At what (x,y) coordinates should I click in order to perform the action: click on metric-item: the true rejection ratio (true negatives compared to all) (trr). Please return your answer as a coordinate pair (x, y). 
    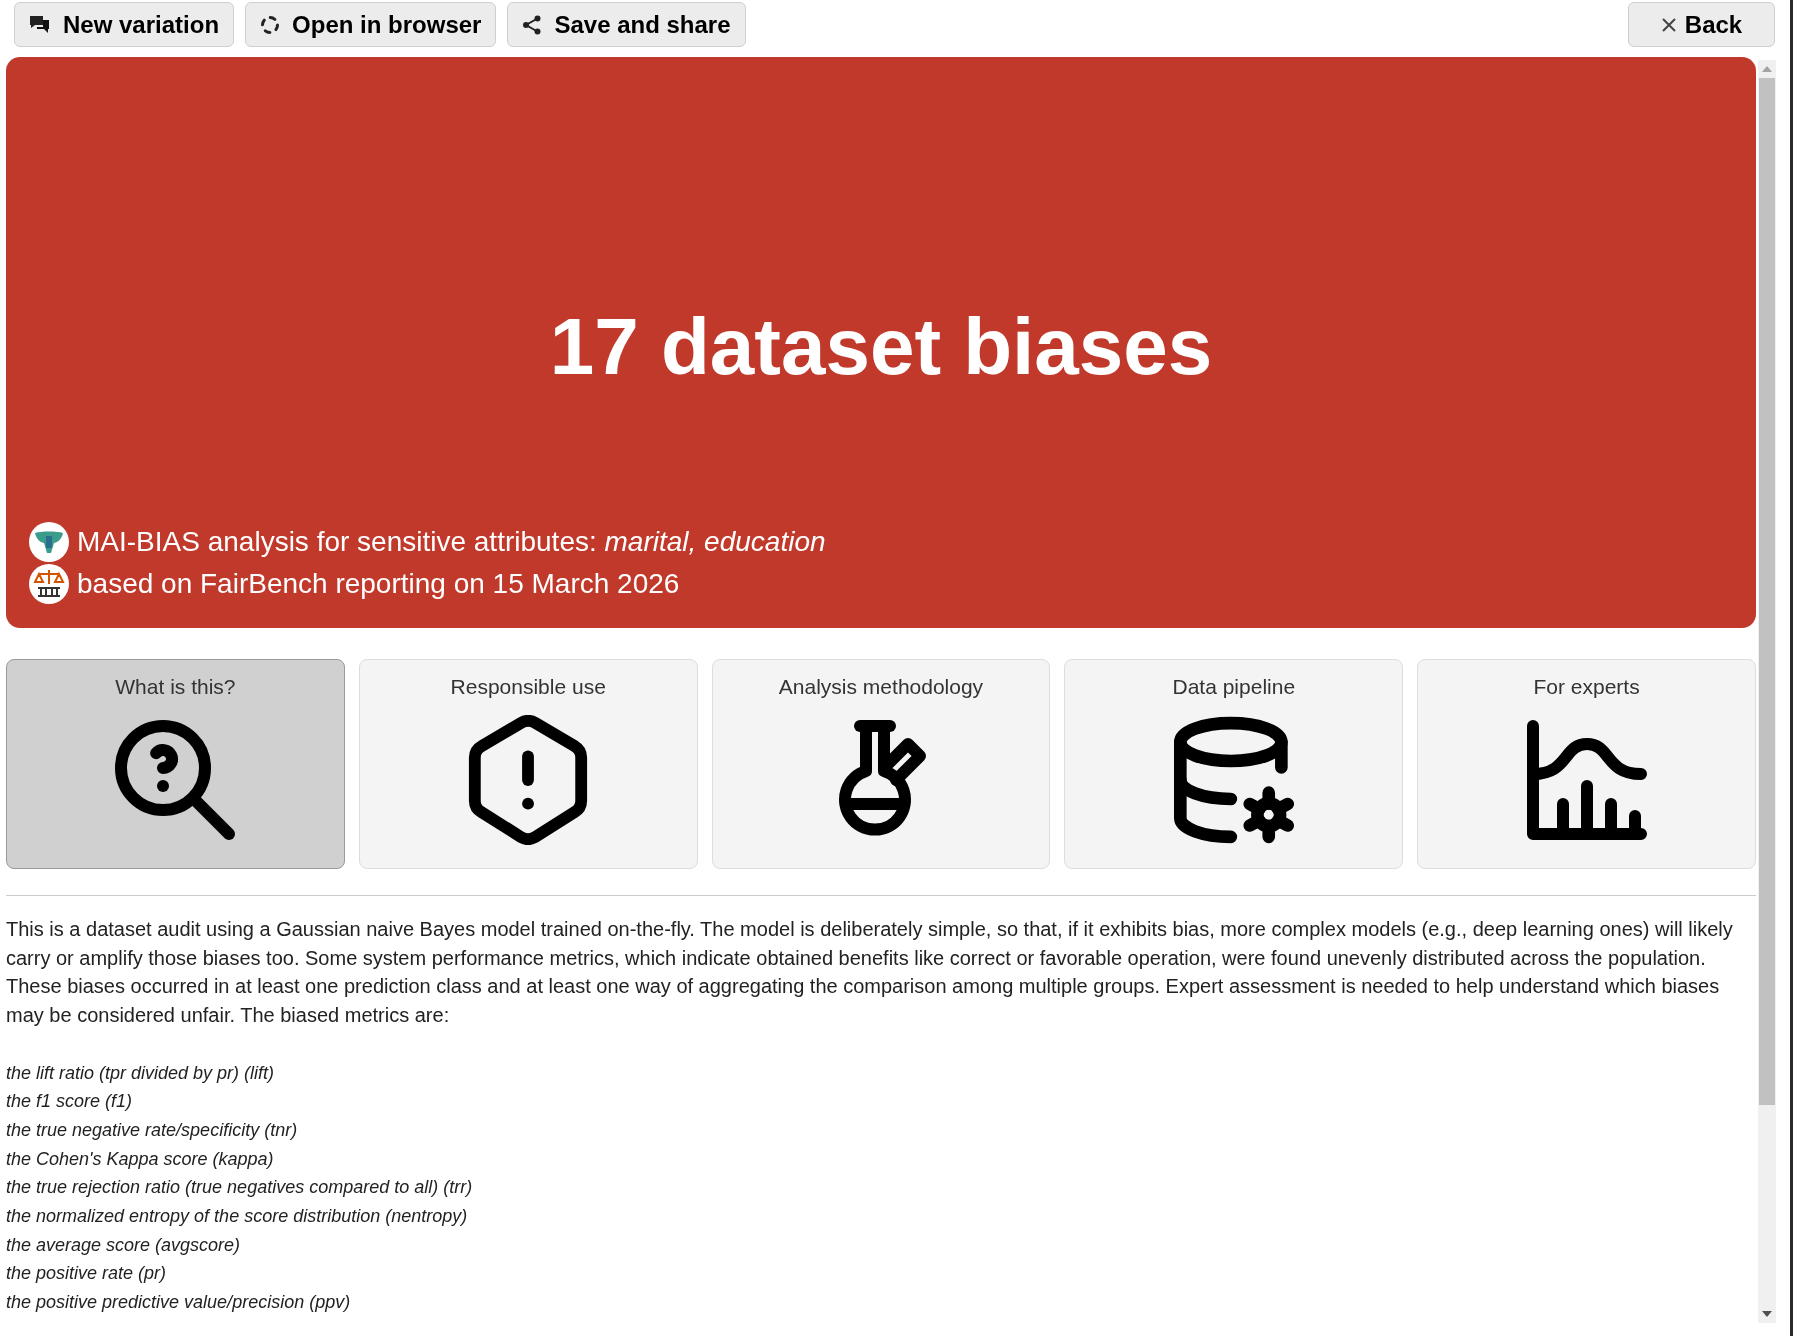
    Looking at the image, I should click on (239, 1188).